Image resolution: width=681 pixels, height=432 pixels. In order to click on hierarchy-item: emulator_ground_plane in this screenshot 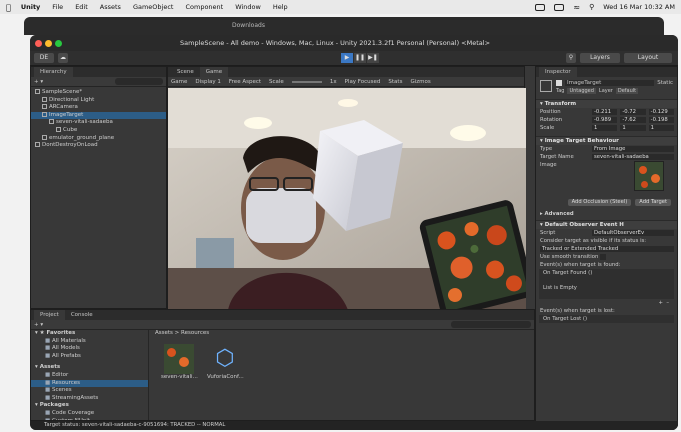, I will do `click(98, 138)`.